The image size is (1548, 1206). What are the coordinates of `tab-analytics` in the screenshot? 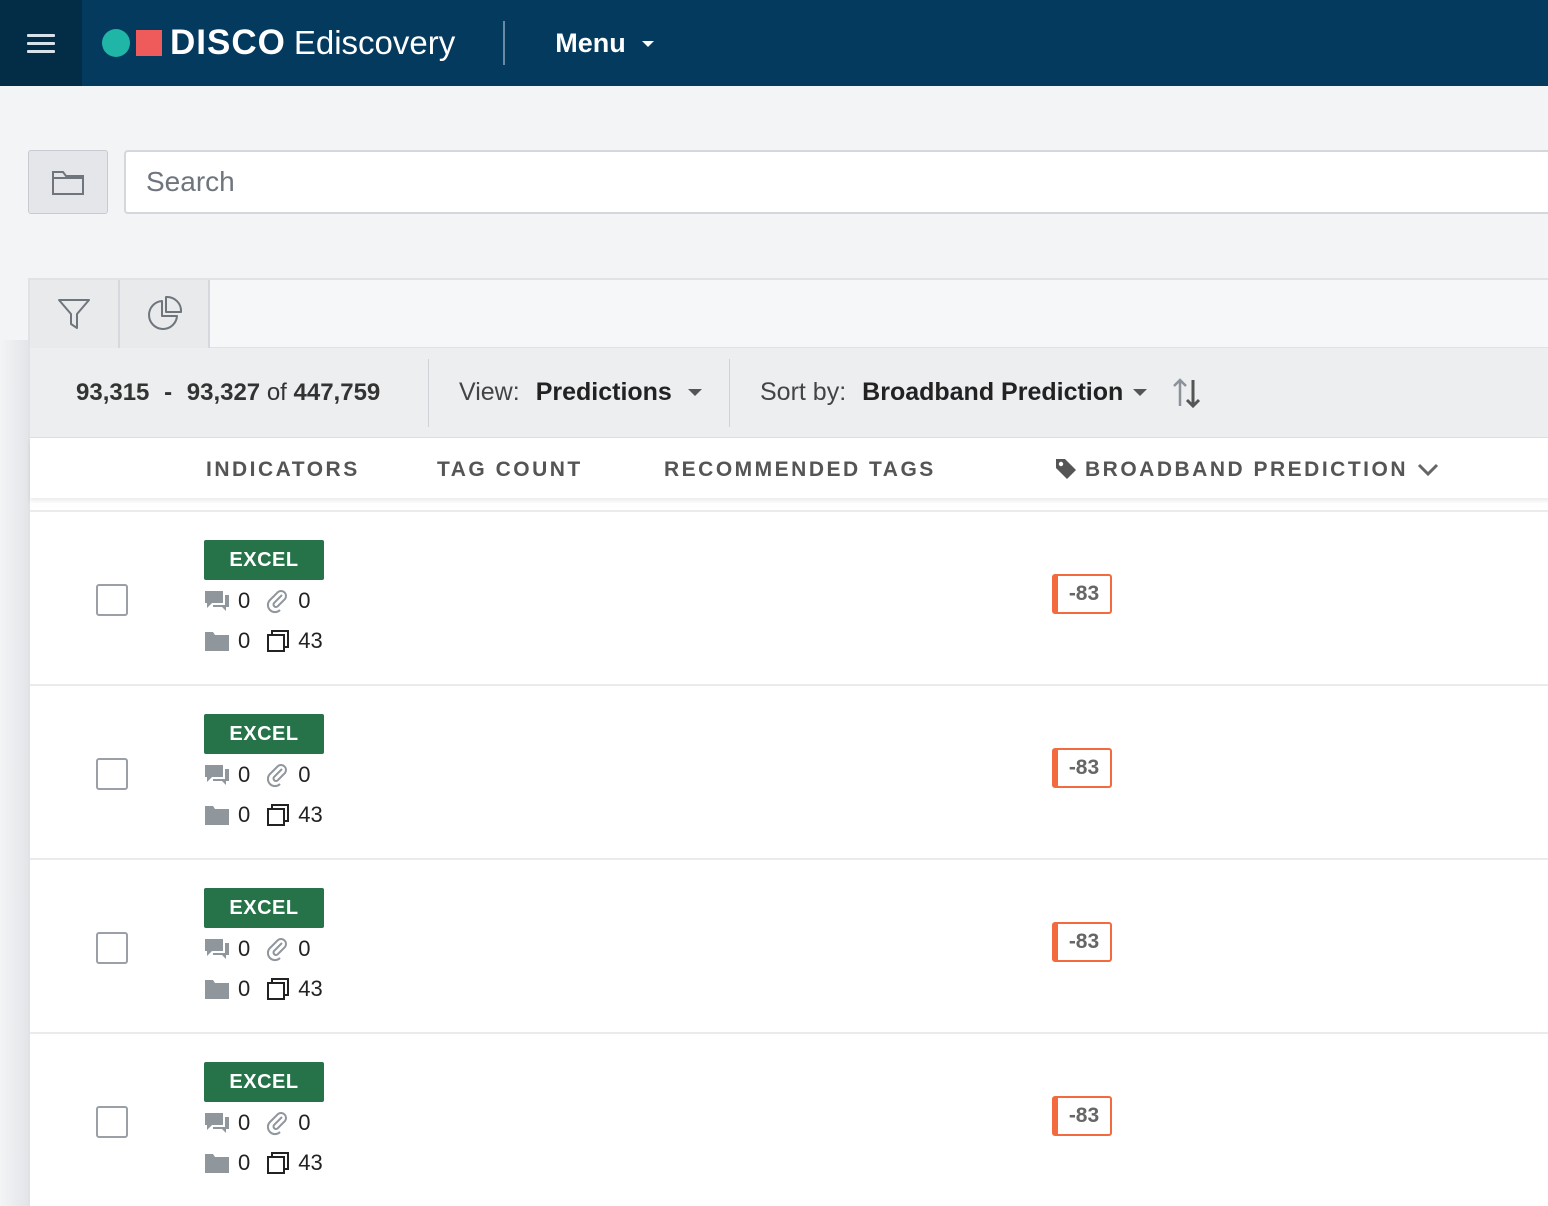 It's located at (165, 314).